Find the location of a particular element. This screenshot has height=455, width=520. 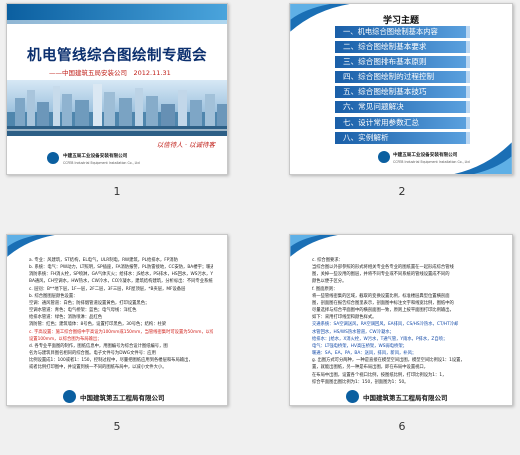

topic-item: 五、综合图绘制基本技巧 is located at coordinates (402, 92).